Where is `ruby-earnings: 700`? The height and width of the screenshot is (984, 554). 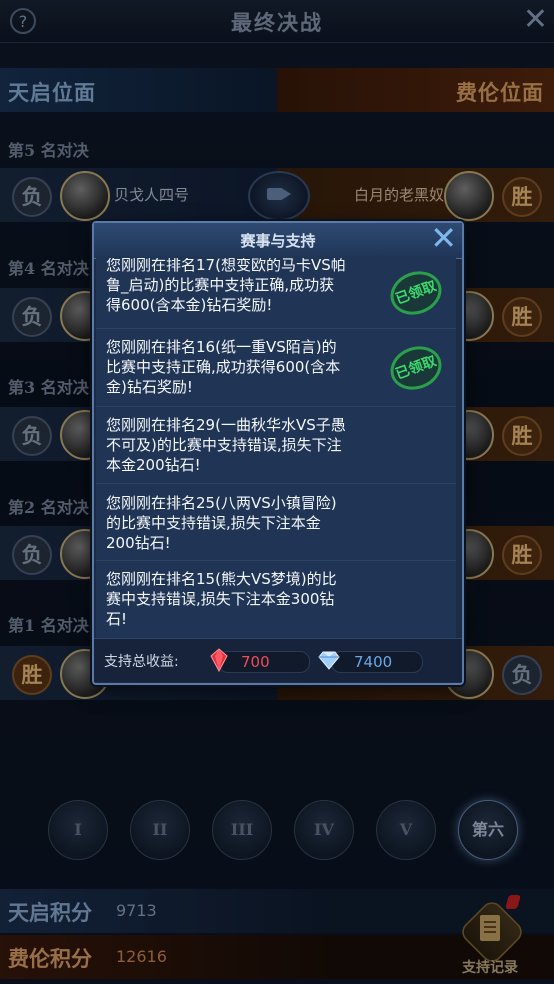 ruby-earnings: 700 is located at coordinates (260, 660).